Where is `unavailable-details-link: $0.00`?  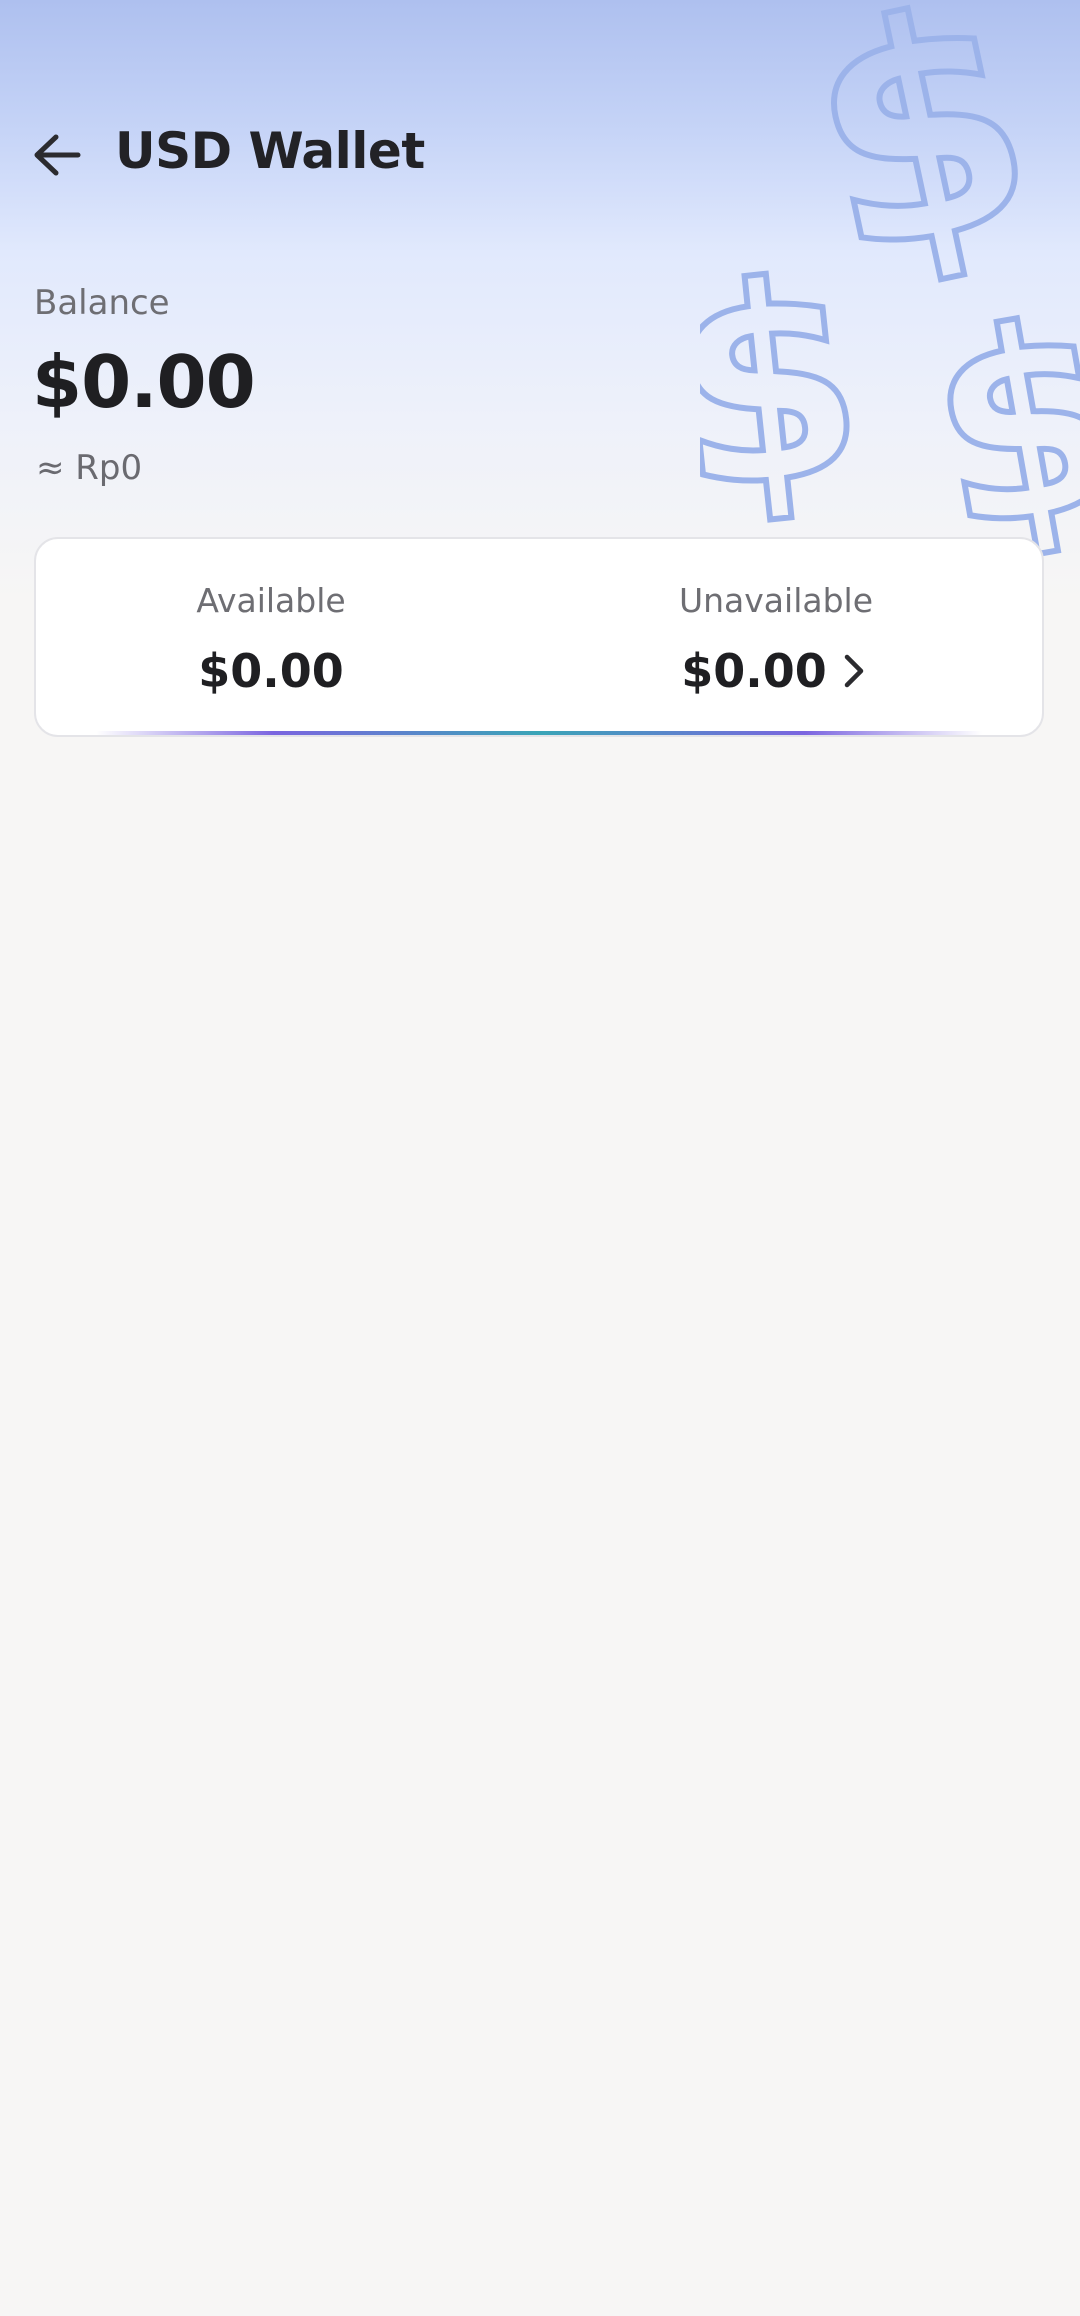
unavailable-details-link: $0.00 is located at coordinates (776, 671).